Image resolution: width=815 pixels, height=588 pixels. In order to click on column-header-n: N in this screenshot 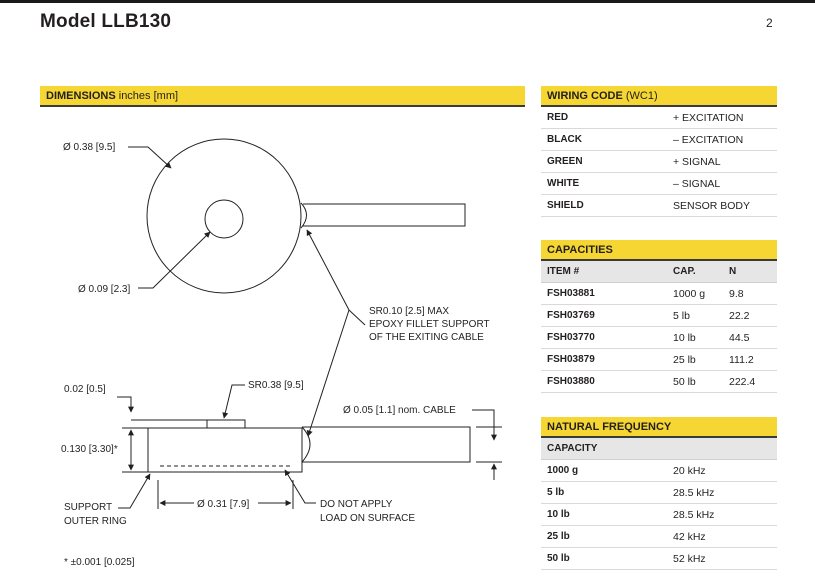, I will do `click(750, 272)`.